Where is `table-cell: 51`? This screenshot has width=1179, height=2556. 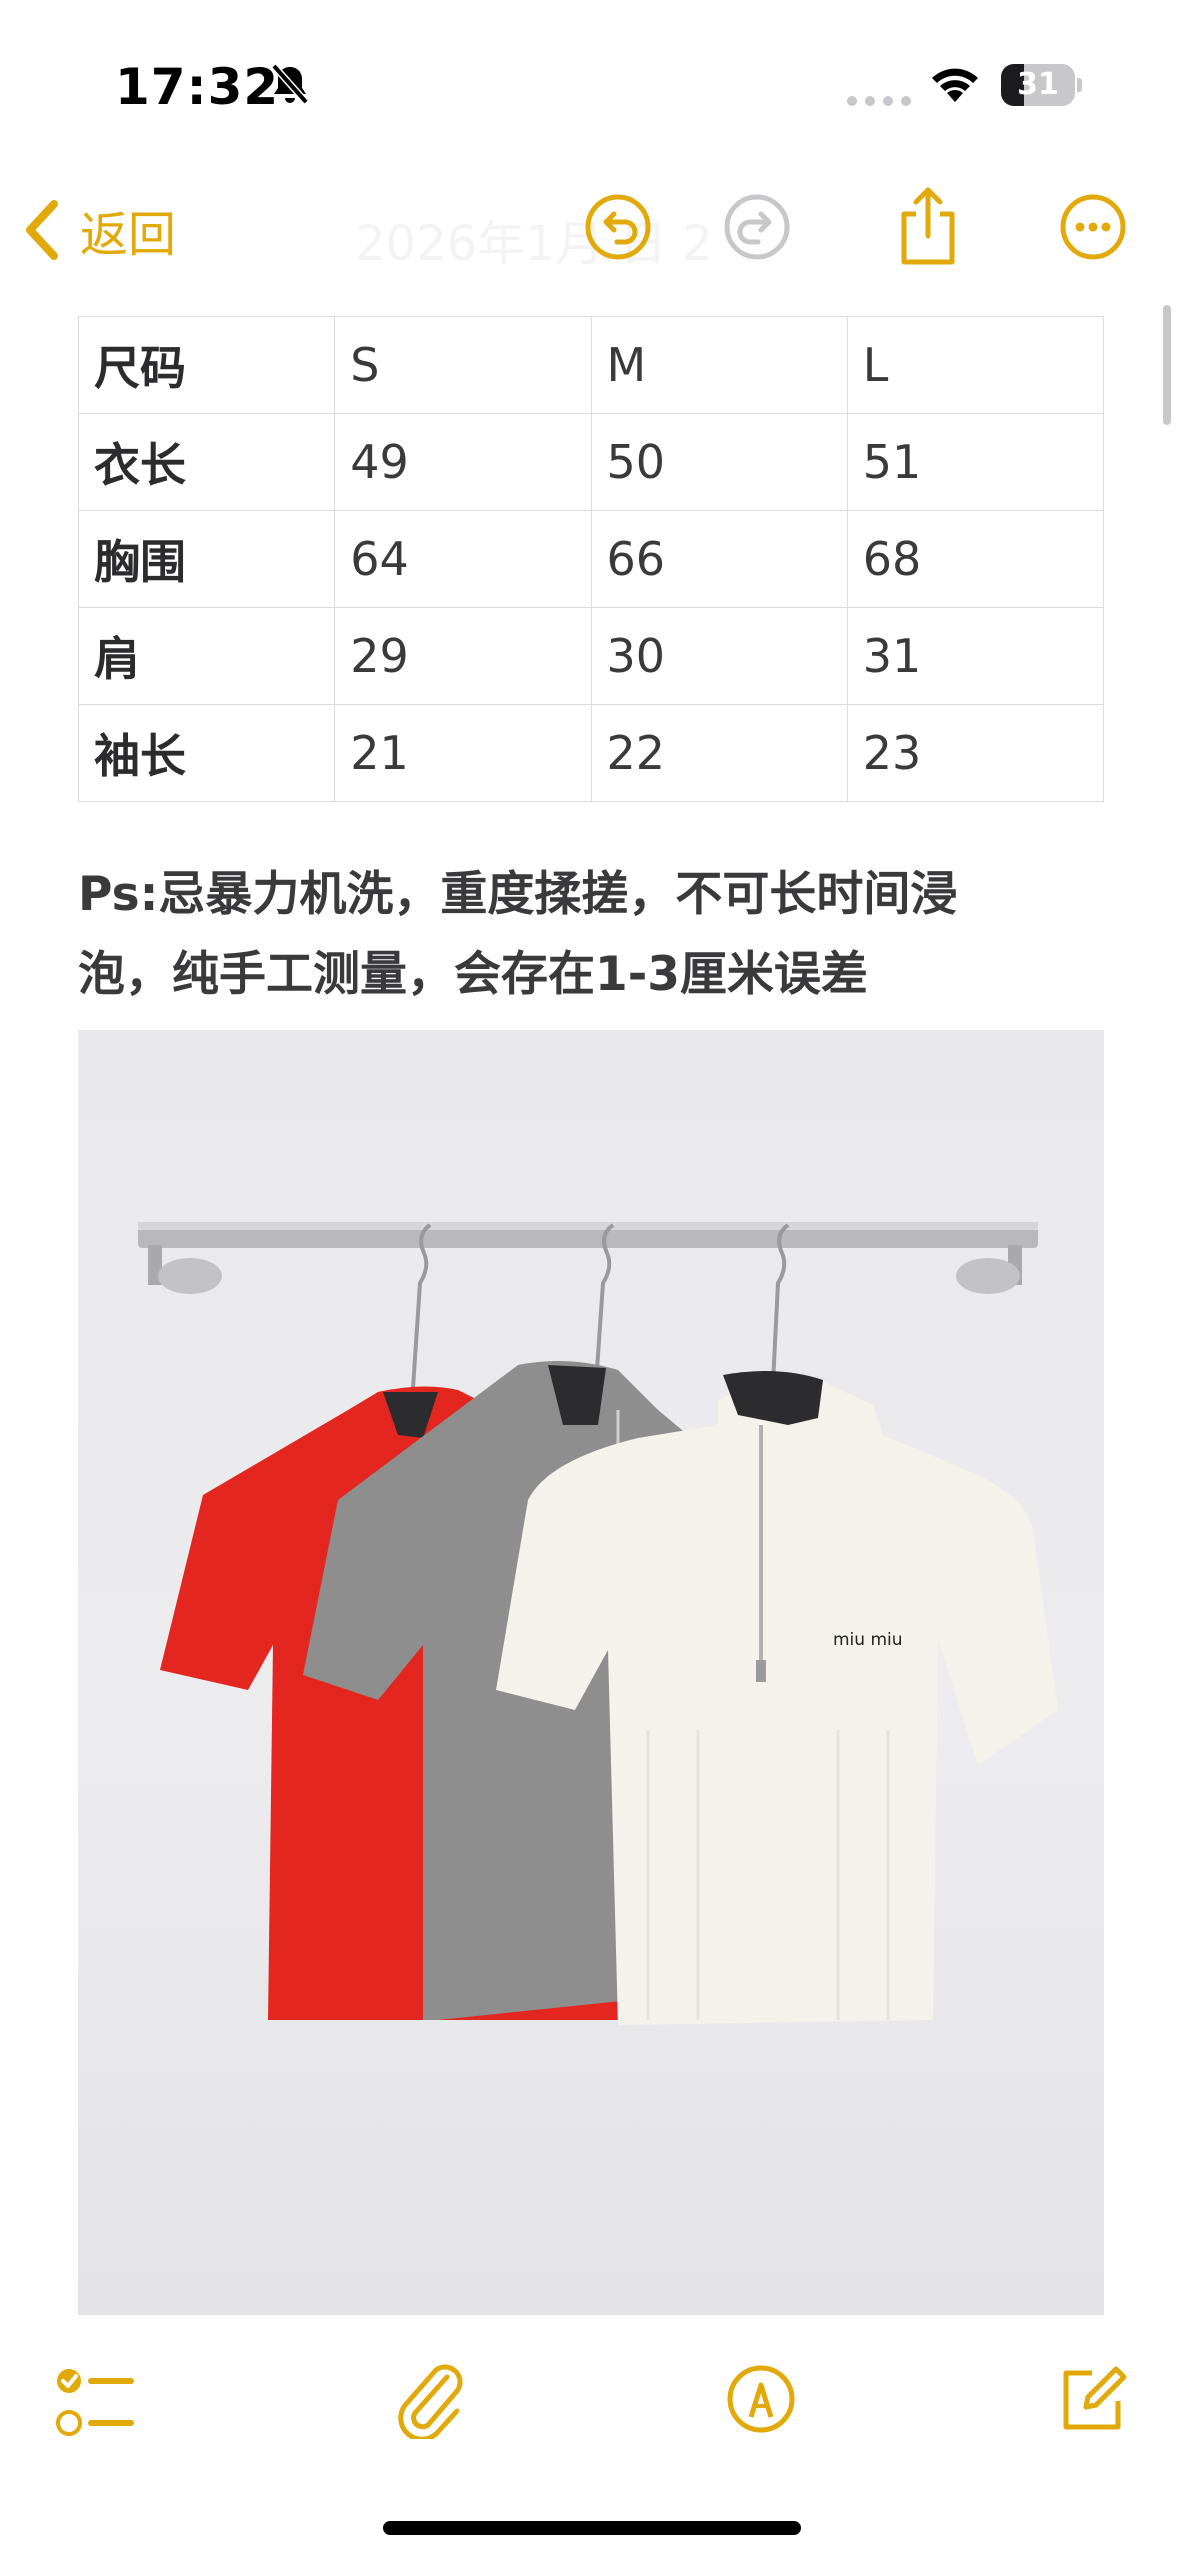 table-cell: 51 is located at coordinates (975, 462).